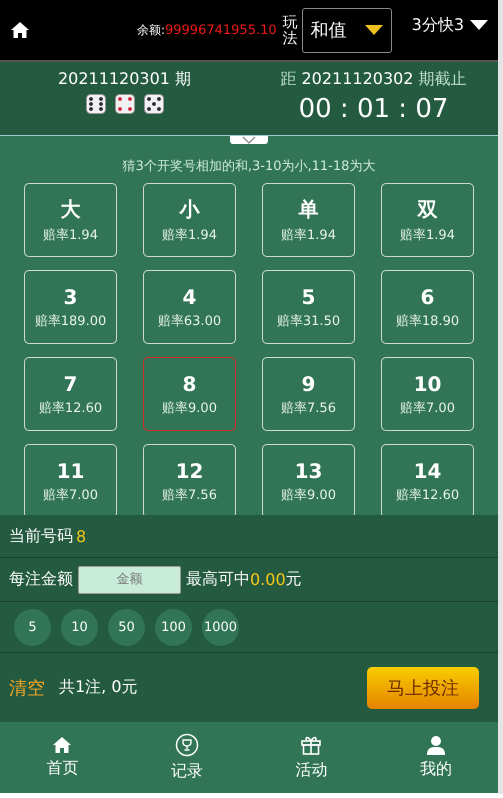  Describe the element at coordinates (308, 307) in the screenshot. I see `bet-option: 5 赔率31.50` at that location.